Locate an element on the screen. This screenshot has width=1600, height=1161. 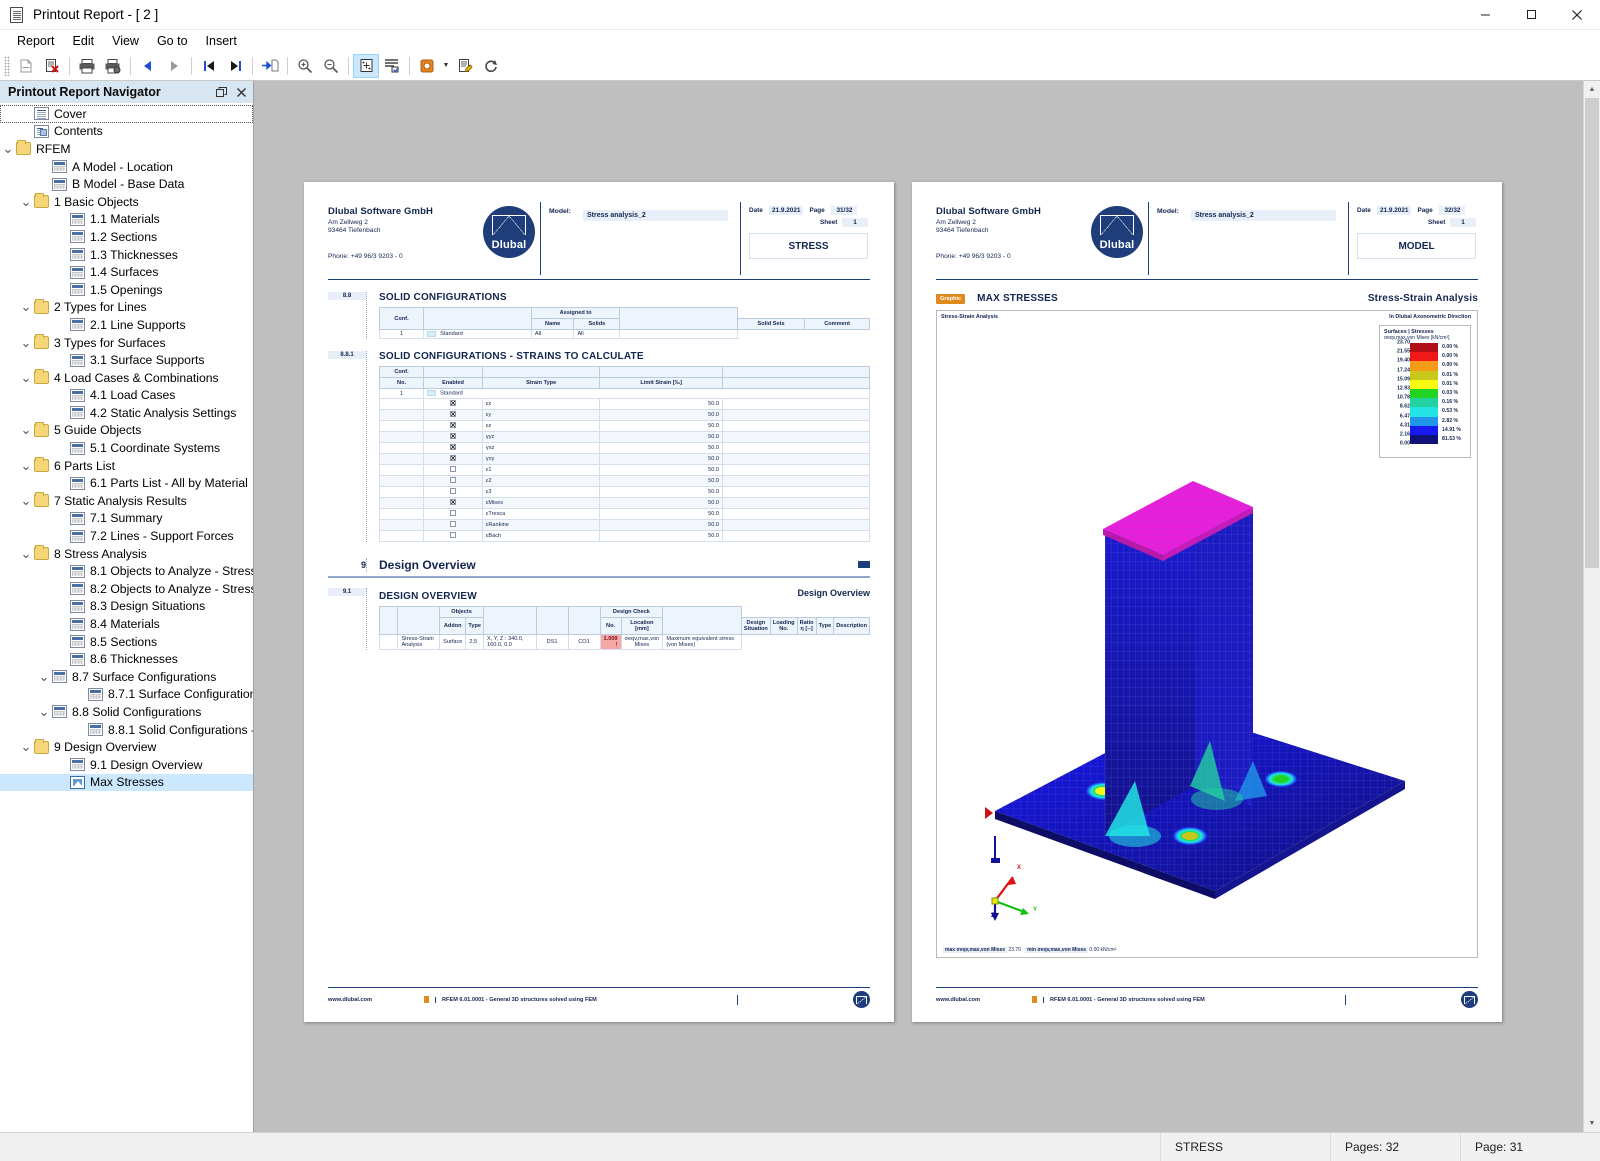
tree-item: 8.3 Design Situations is located at coordinates (126, 607).